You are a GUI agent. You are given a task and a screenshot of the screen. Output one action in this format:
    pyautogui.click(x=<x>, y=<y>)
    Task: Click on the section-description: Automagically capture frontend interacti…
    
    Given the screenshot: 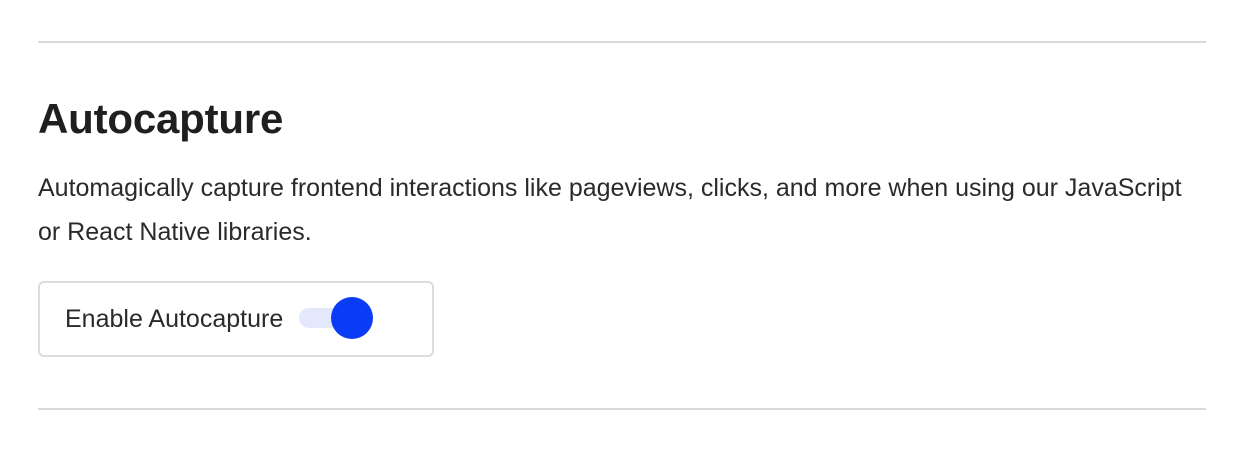 What is the action you would take?
    pyautogui.click(x=610, y=210)
    